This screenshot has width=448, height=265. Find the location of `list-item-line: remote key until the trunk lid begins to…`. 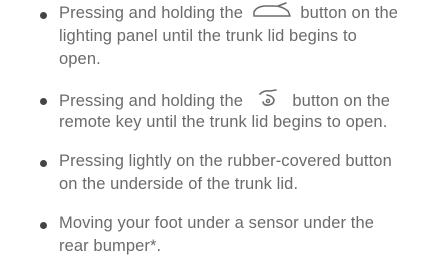

list-item-line: remote key until the trunk lid begins to… is located at coordinates (223, 122).